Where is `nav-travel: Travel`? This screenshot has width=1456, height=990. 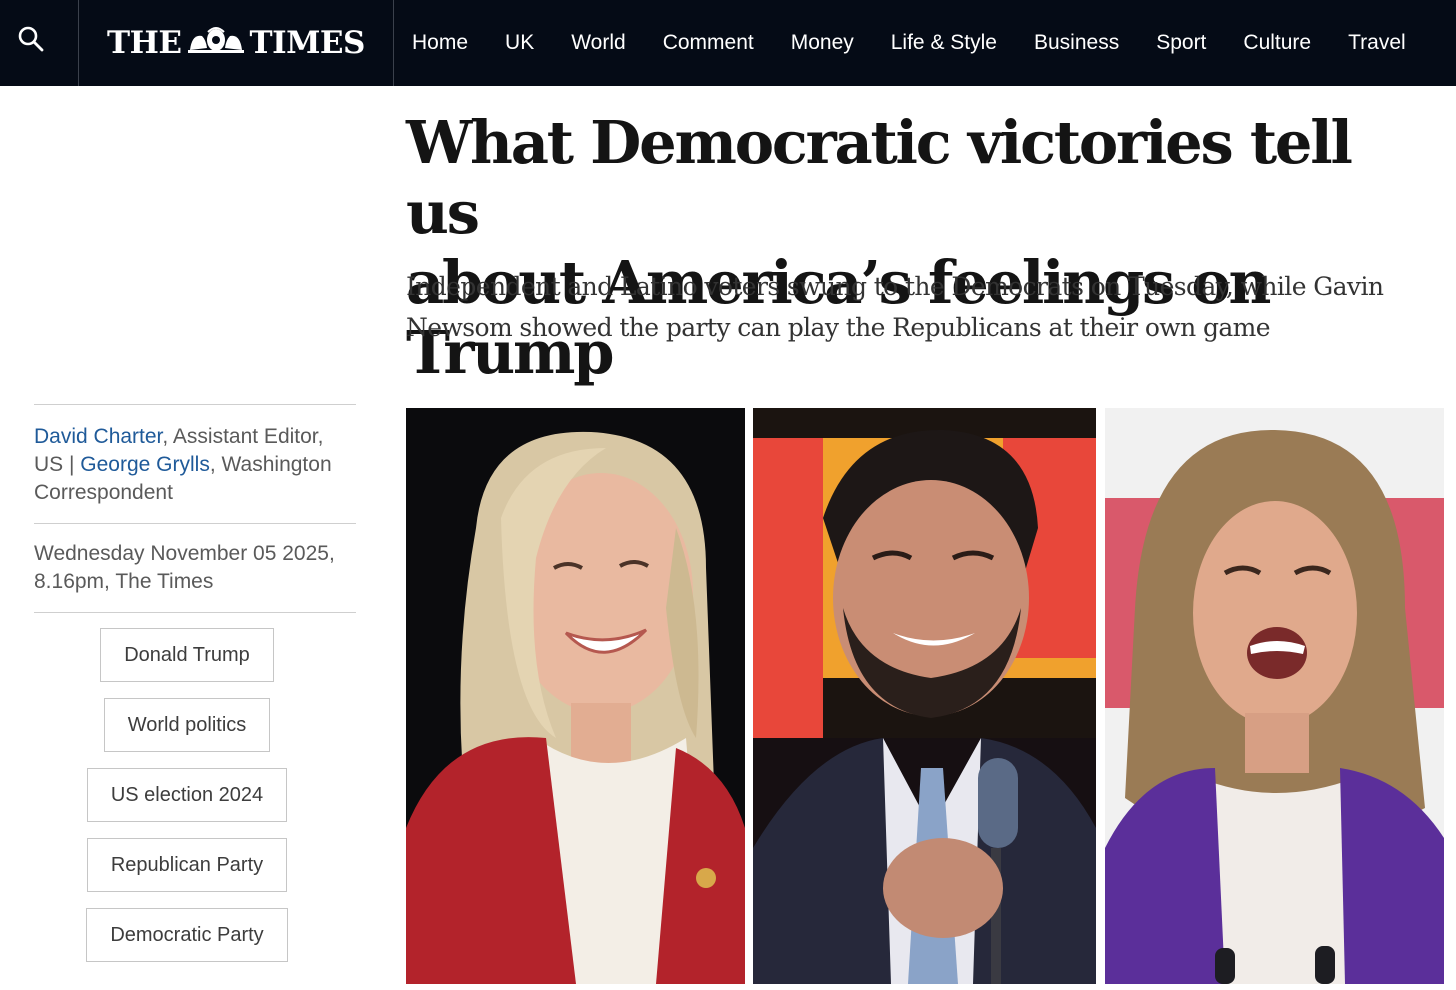
nav-travel: Travel is located at coordinates (1377, 43).